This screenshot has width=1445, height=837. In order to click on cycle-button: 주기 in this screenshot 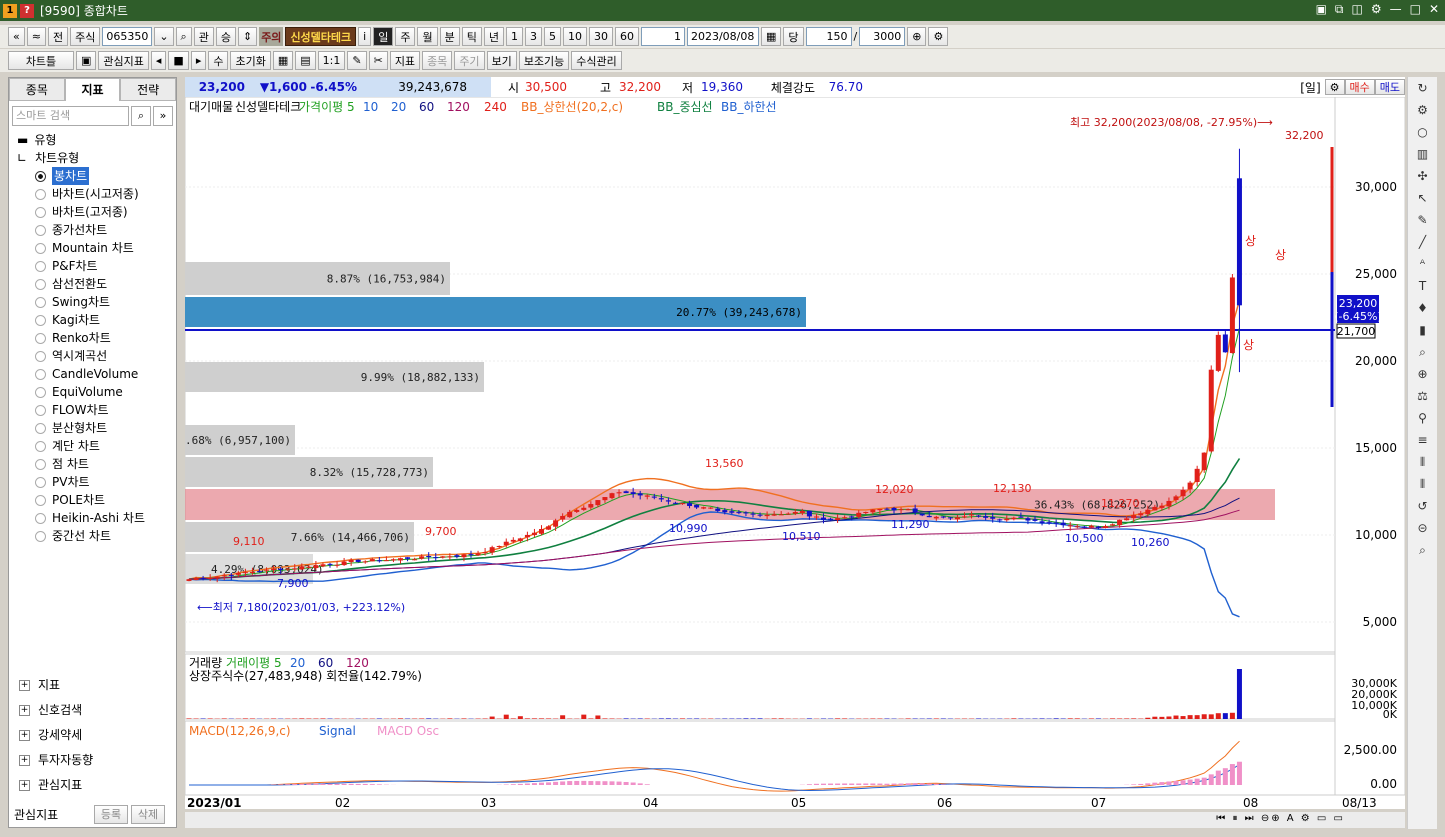, I will do `click(469, 60)`.